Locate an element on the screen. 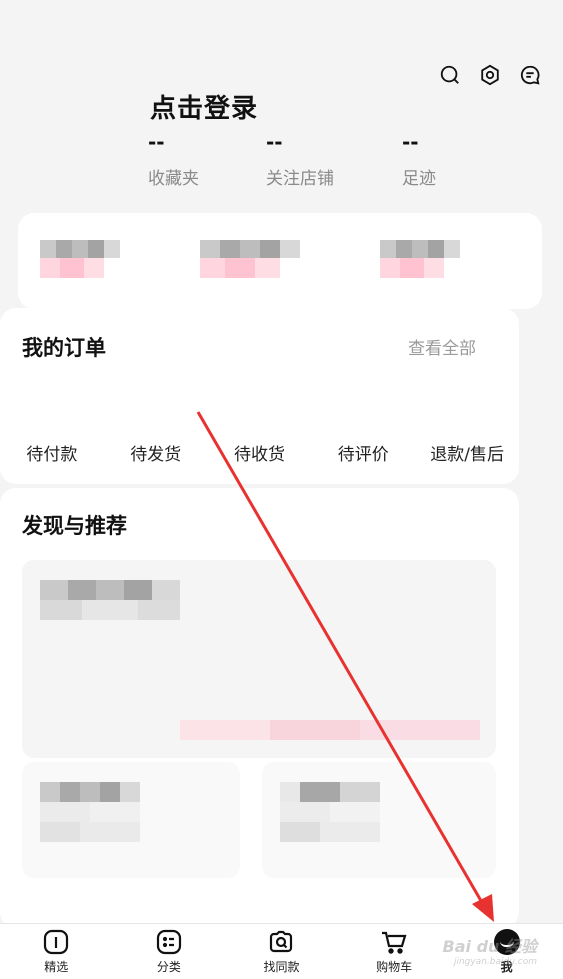  nav-item-category: 分类 is located at coordinates (169, 951).